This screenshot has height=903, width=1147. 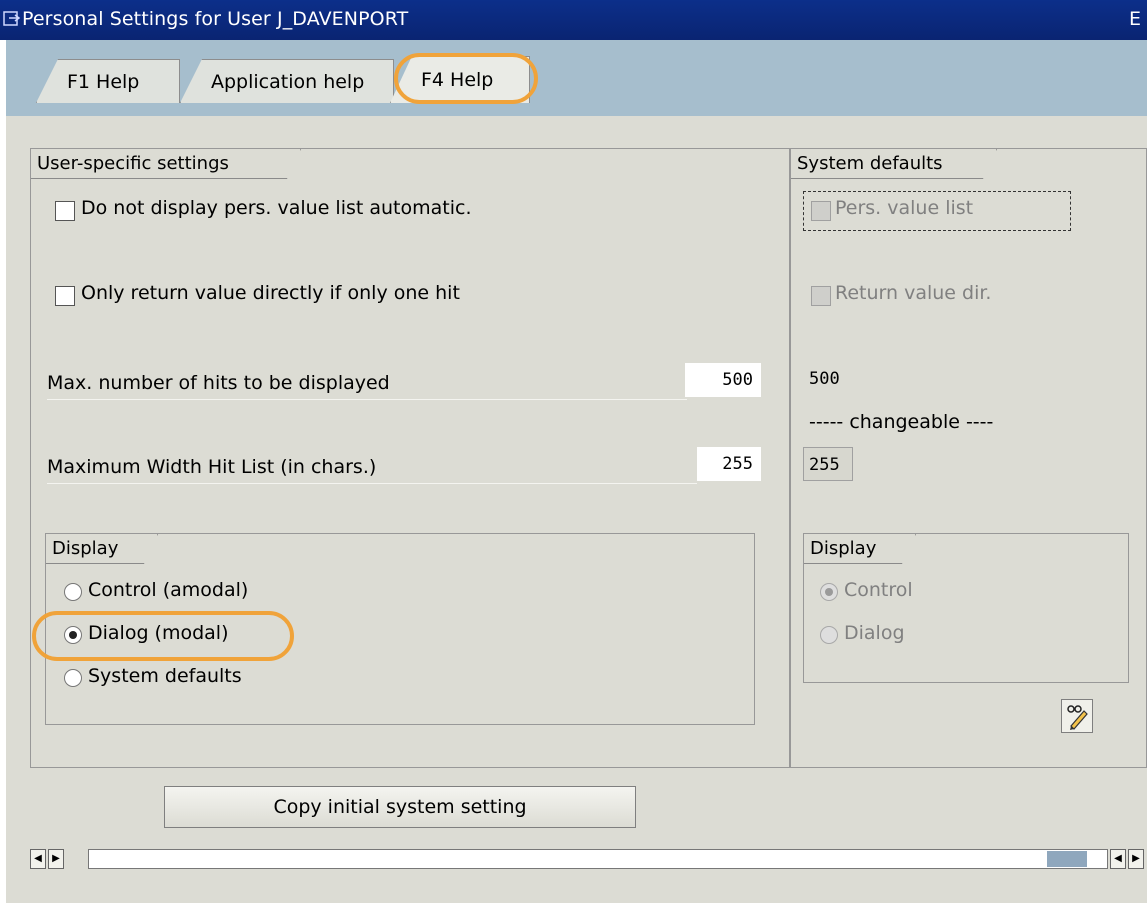 I want to click on tab-f4-help-label: F4 Help, so click(x=457, y=80).